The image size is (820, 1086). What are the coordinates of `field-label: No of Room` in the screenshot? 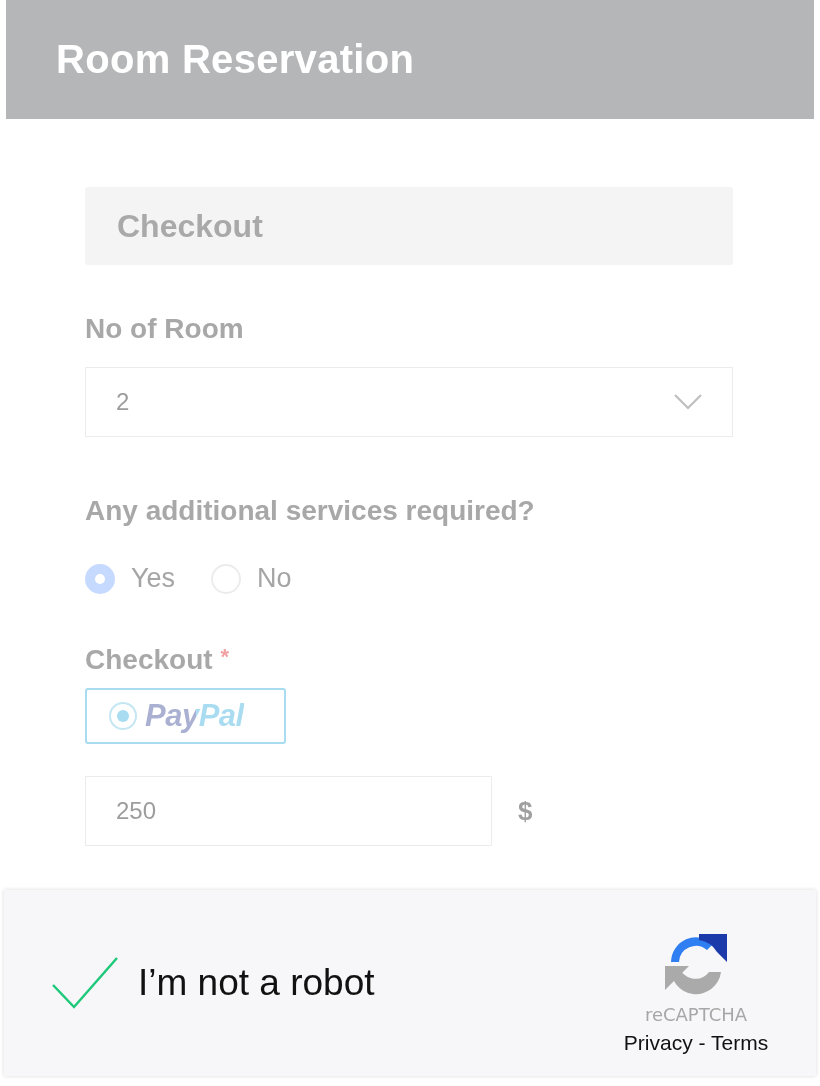 It's located at (165, 329).